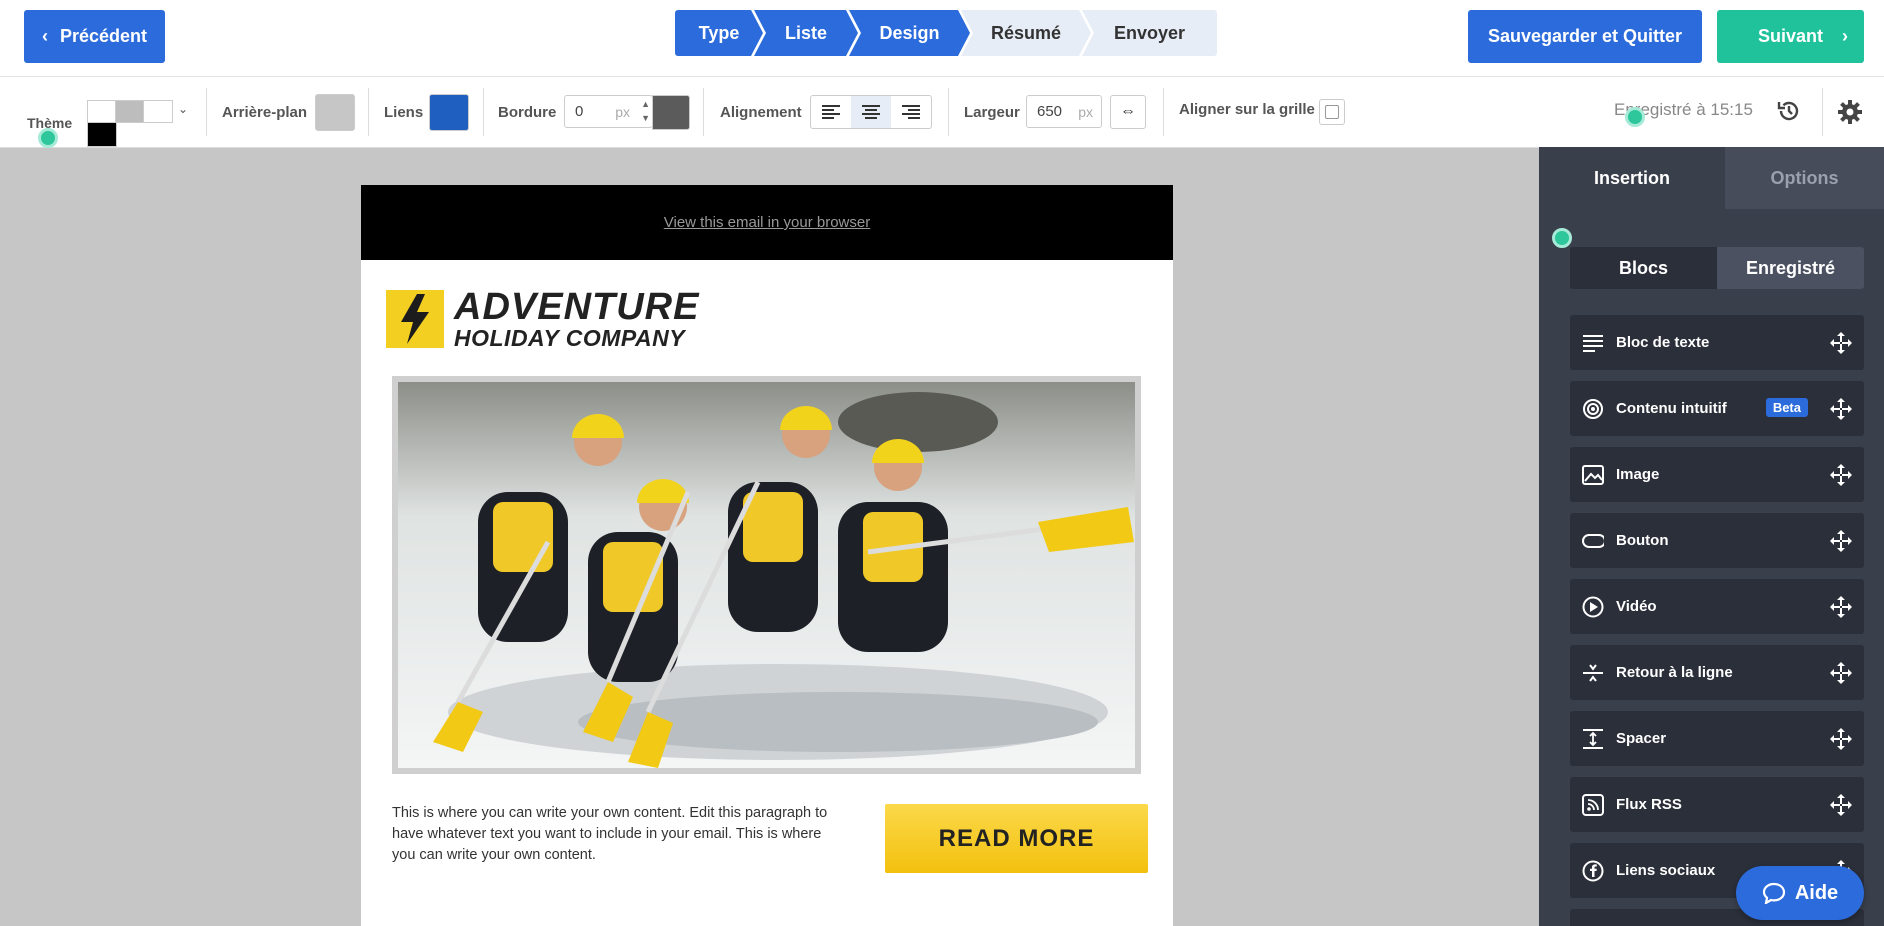 The image size is (1884, 926). What do you see at coordinates (1016, 838) in the screenshot?
I see `read-more-button: READ MORE` at bounding box center [1016, 838].